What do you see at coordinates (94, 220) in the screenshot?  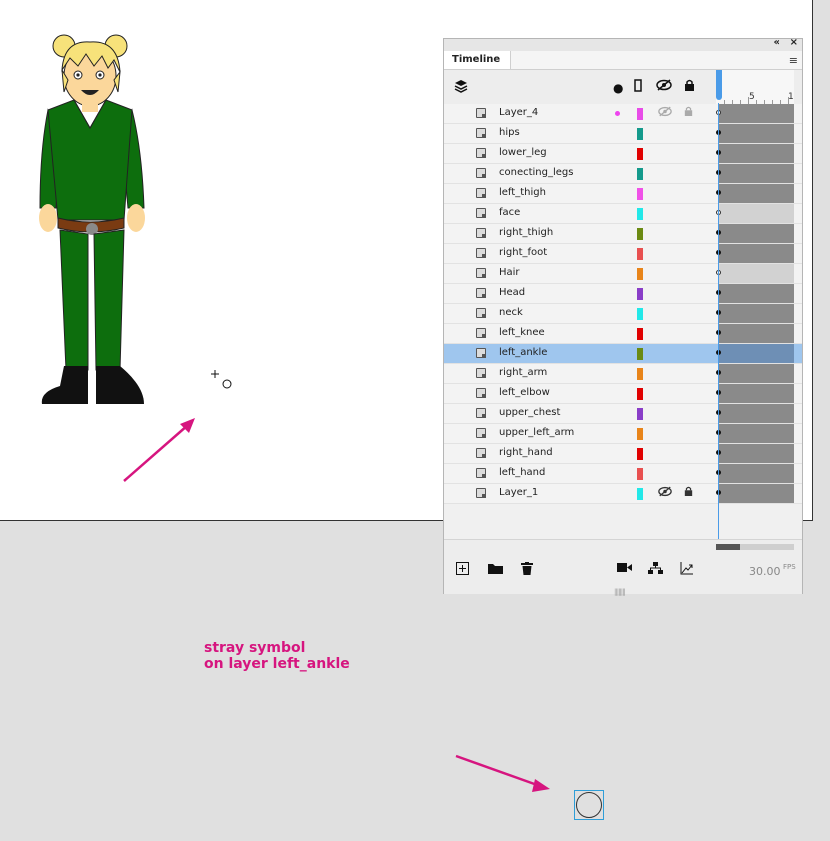 I see `character-figure` at bounding box center [94, 220].